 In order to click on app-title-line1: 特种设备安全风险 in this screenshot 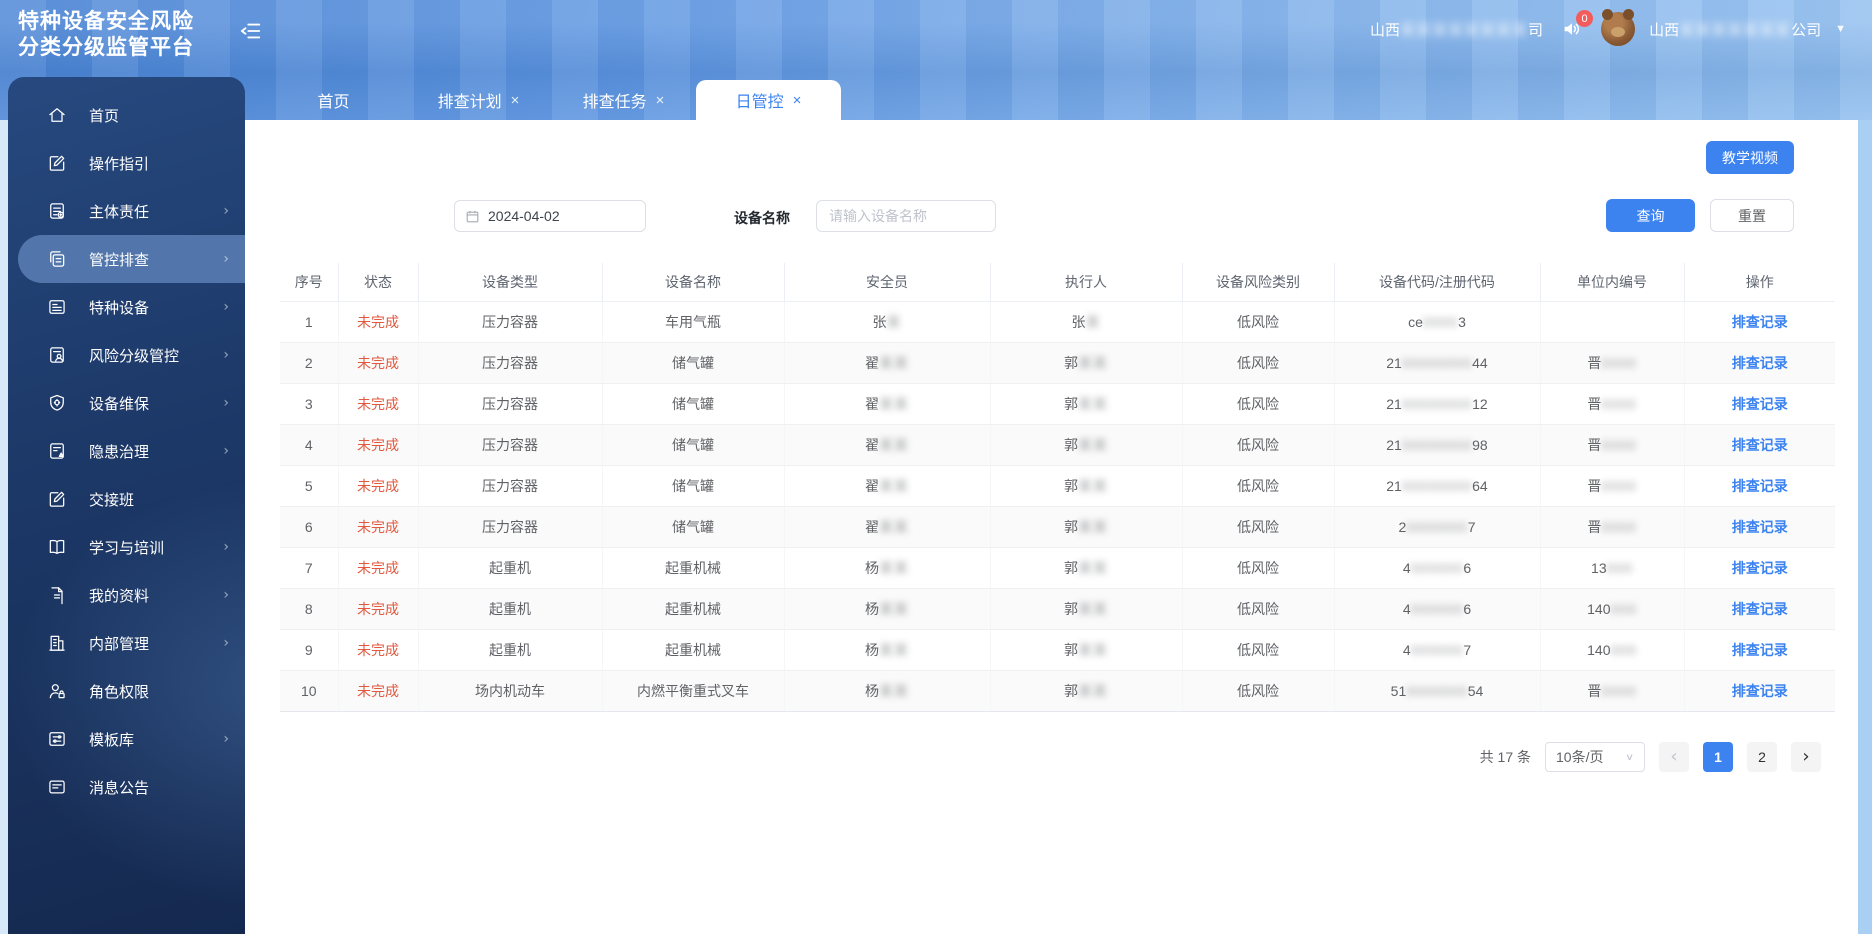, I will do `click(106, 21)`.